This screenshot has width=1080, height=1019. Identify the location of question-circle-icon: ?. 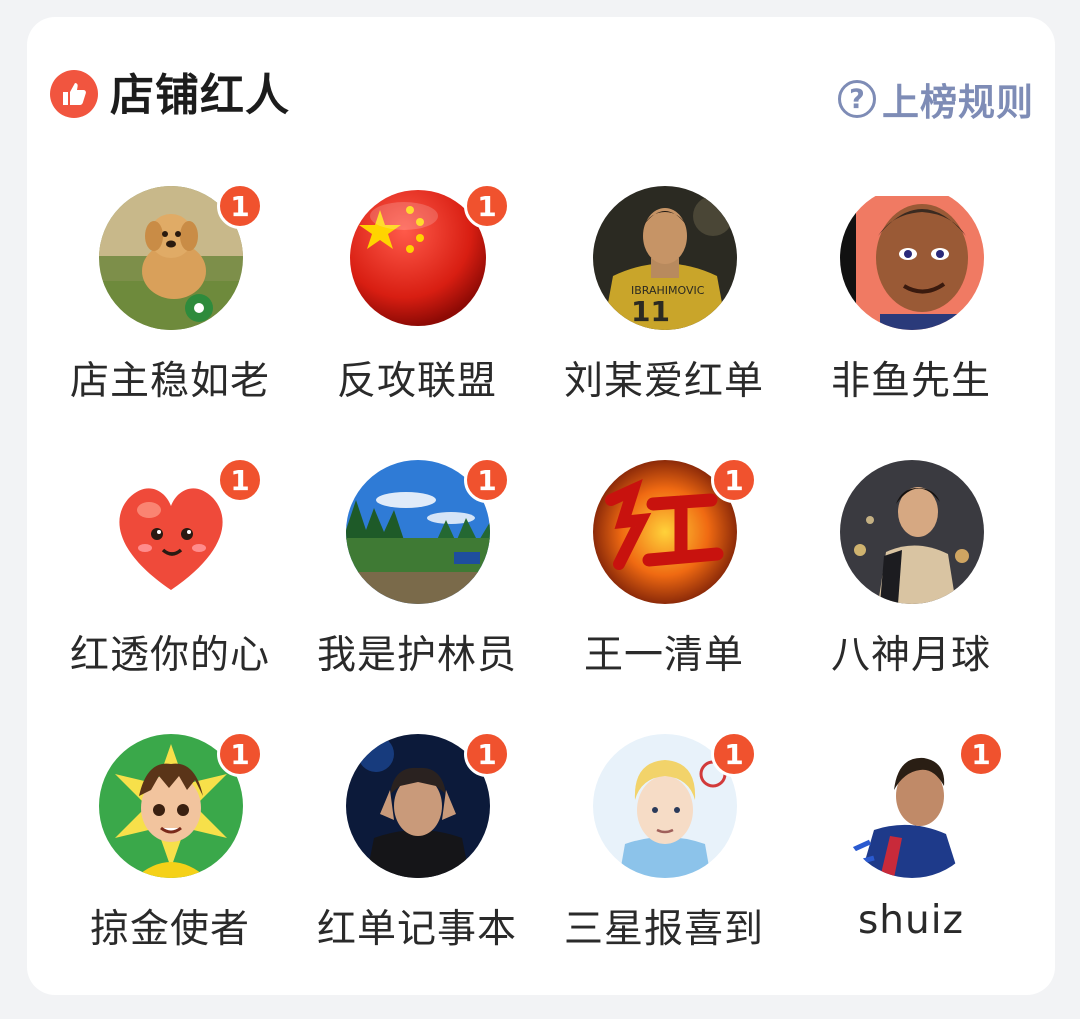
(857, 99).